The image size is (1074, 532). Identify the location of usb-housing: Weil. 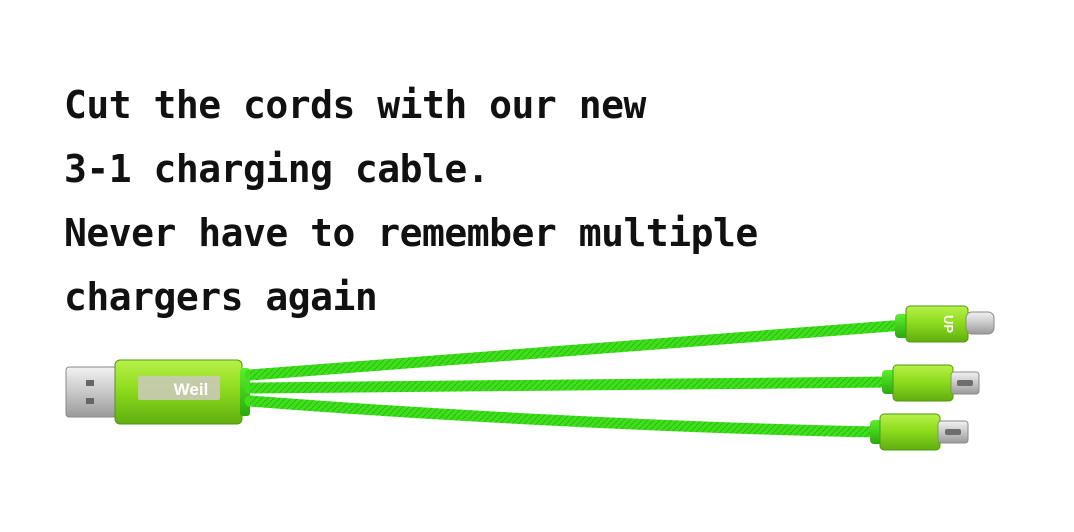
(182, 392).